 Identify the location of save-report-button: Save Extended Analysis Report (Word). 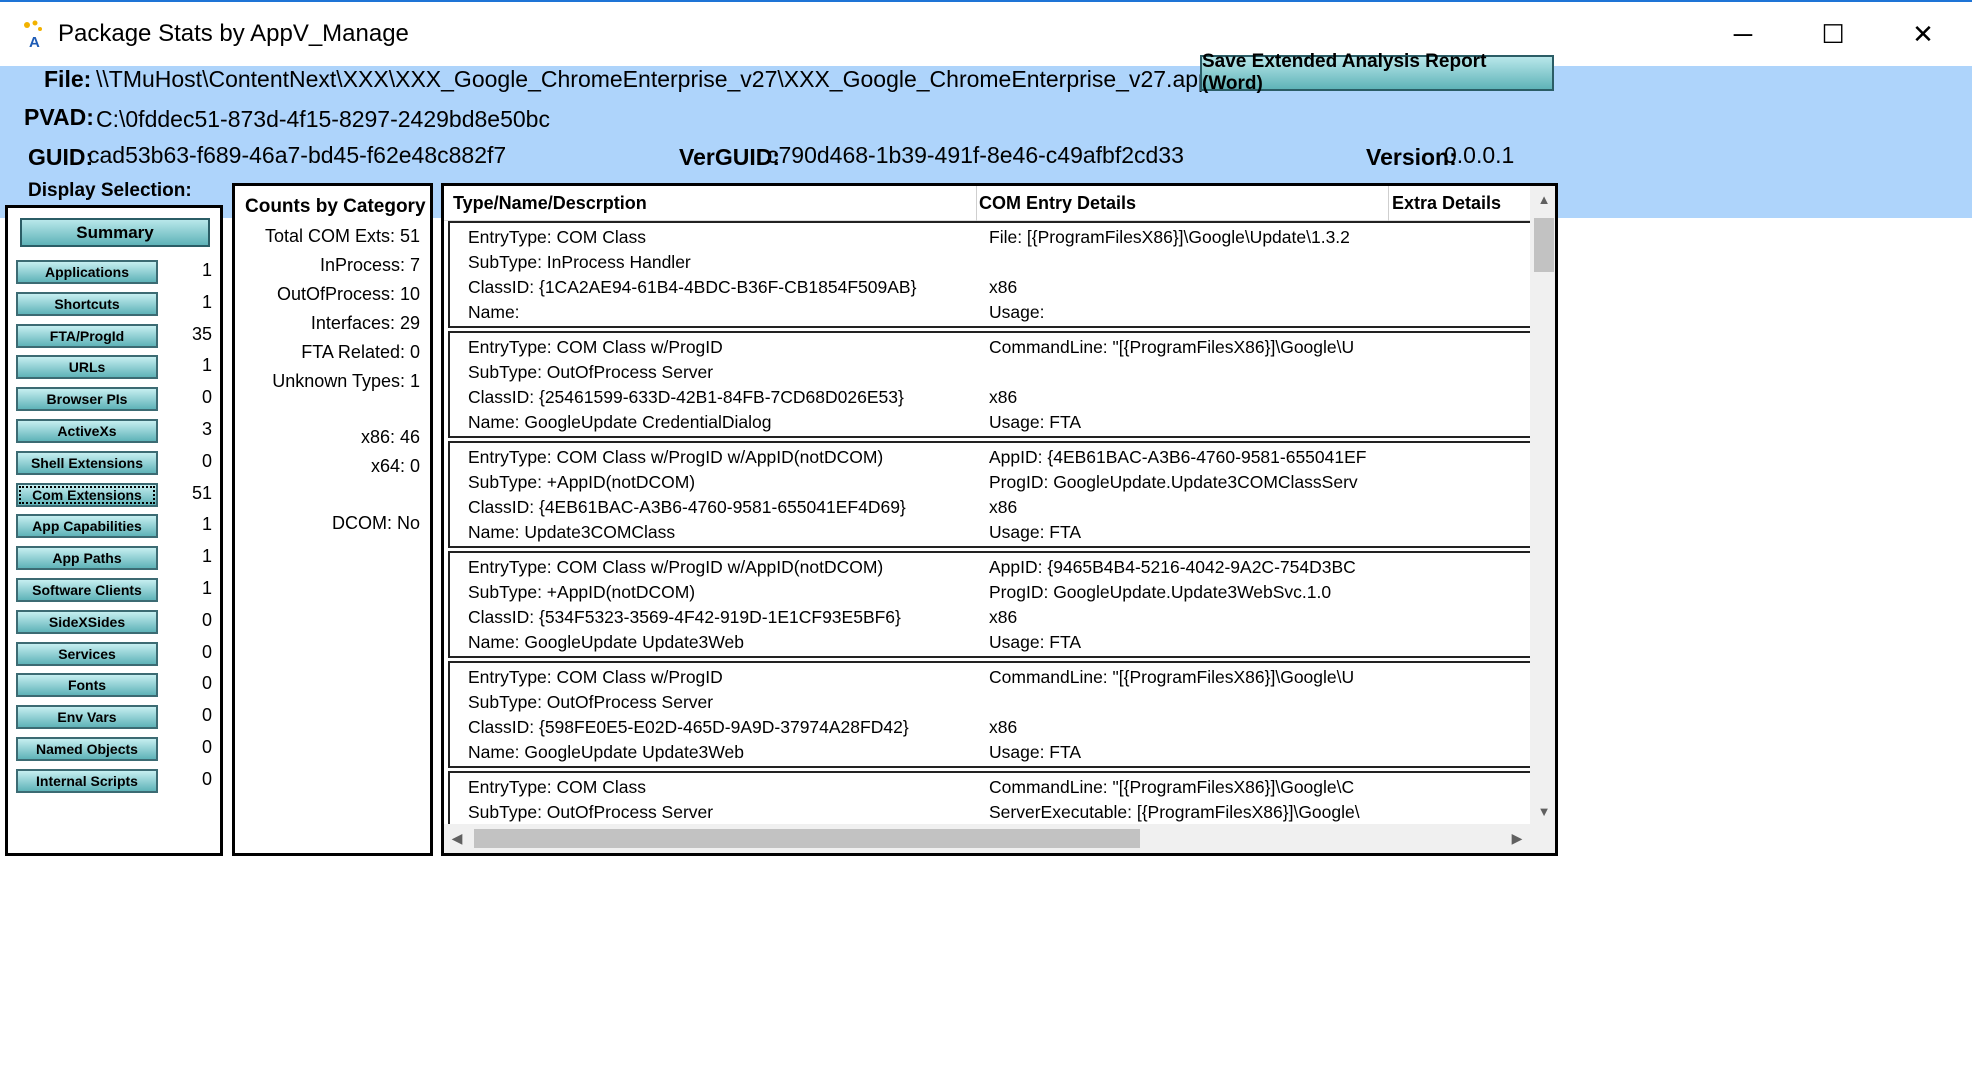
(1377, 72).